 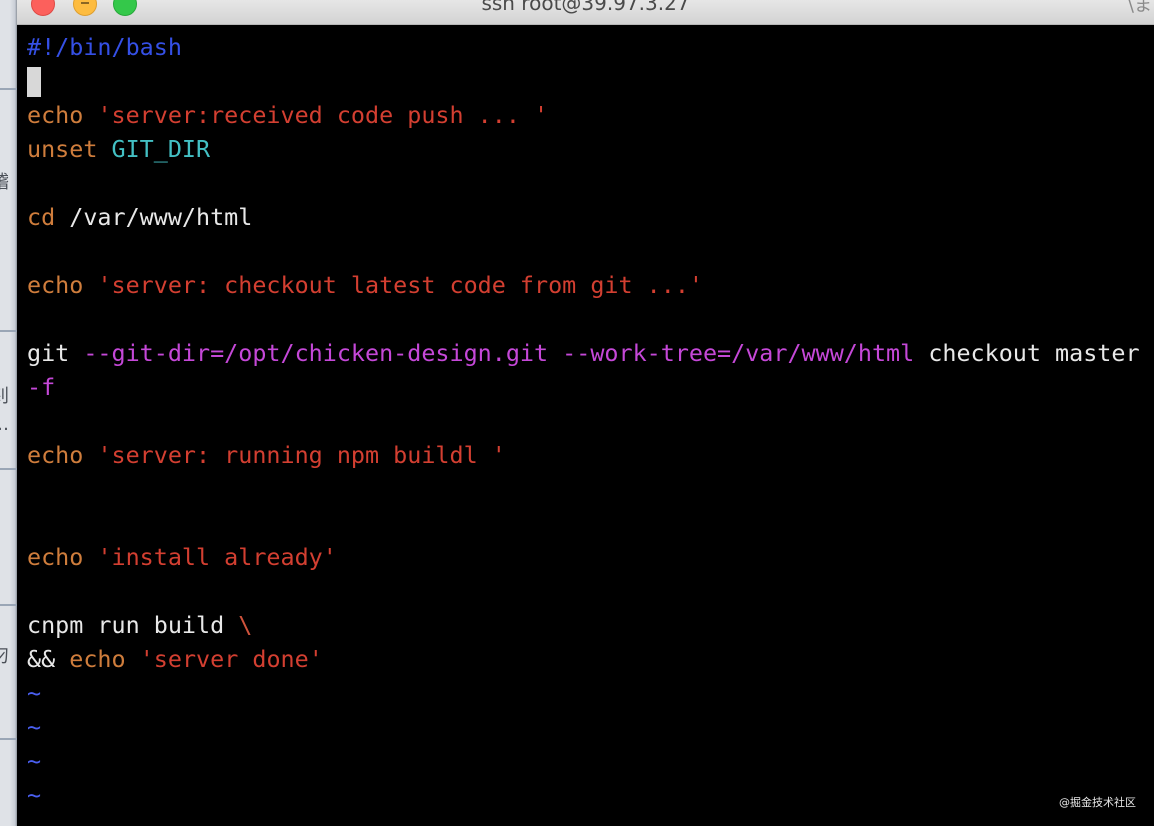 I want to click on git-dir-option: --git-dir=/opt/chicken-design.git, so click(x=316, y=353).